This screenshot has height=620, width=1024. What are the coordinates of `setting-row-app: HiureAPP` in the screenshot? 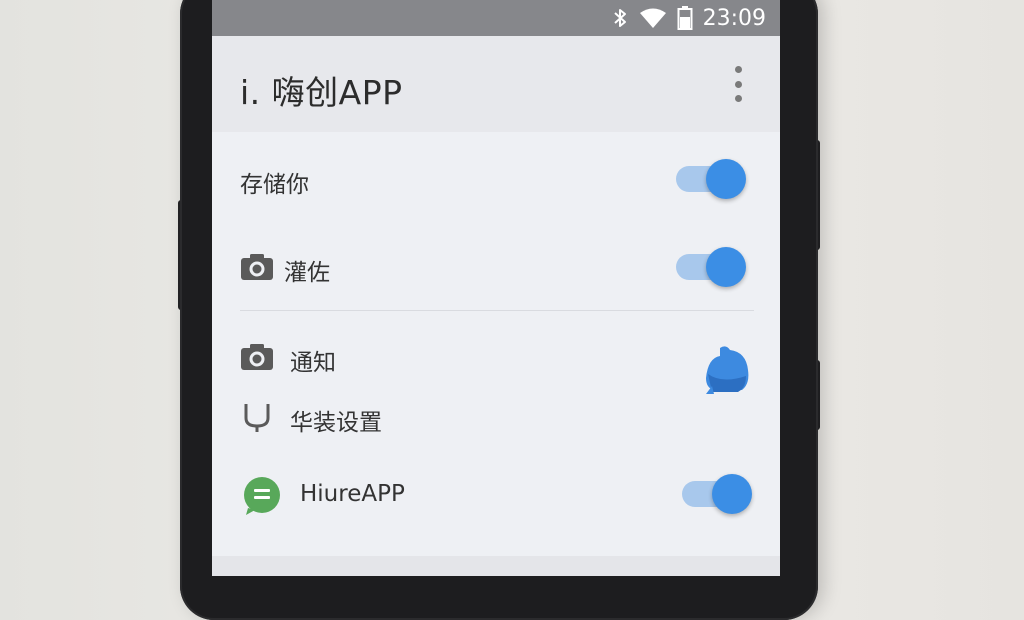 It's located at (496, 496).